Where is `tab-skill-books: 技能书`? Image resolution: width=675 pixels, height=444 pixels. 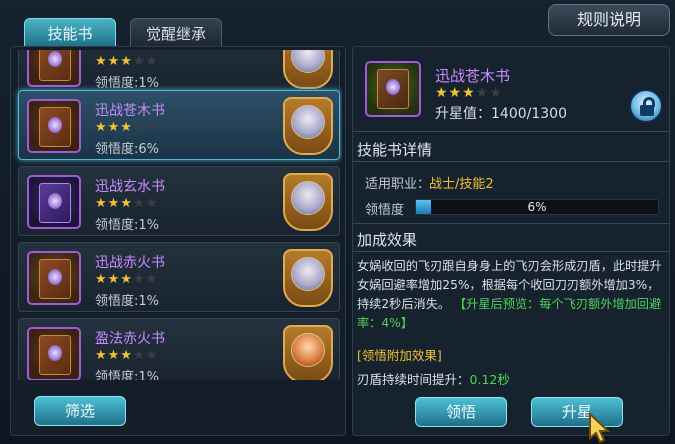
tab-skill-books: 技能书 is located at coordinates (70, 33).